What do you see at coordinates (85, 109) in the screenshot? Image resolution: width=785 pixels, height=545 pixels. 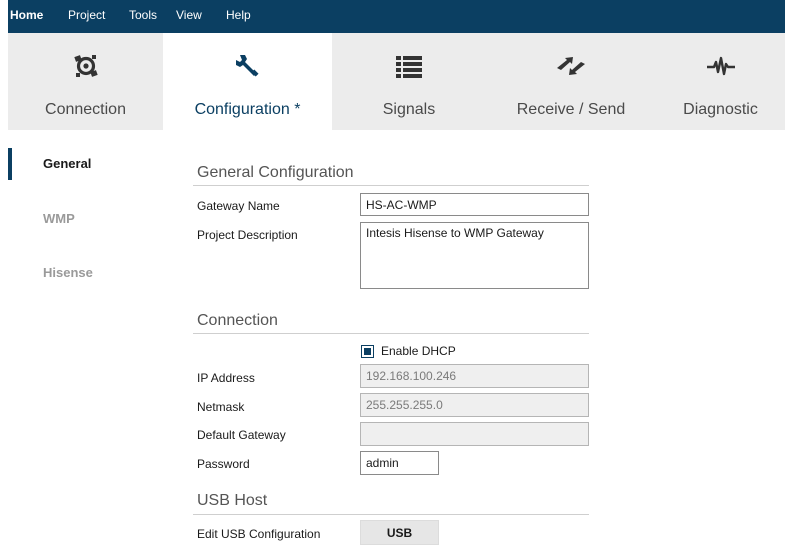 I see `tab-connection-label: Connection` at bounding box center [85, 109].